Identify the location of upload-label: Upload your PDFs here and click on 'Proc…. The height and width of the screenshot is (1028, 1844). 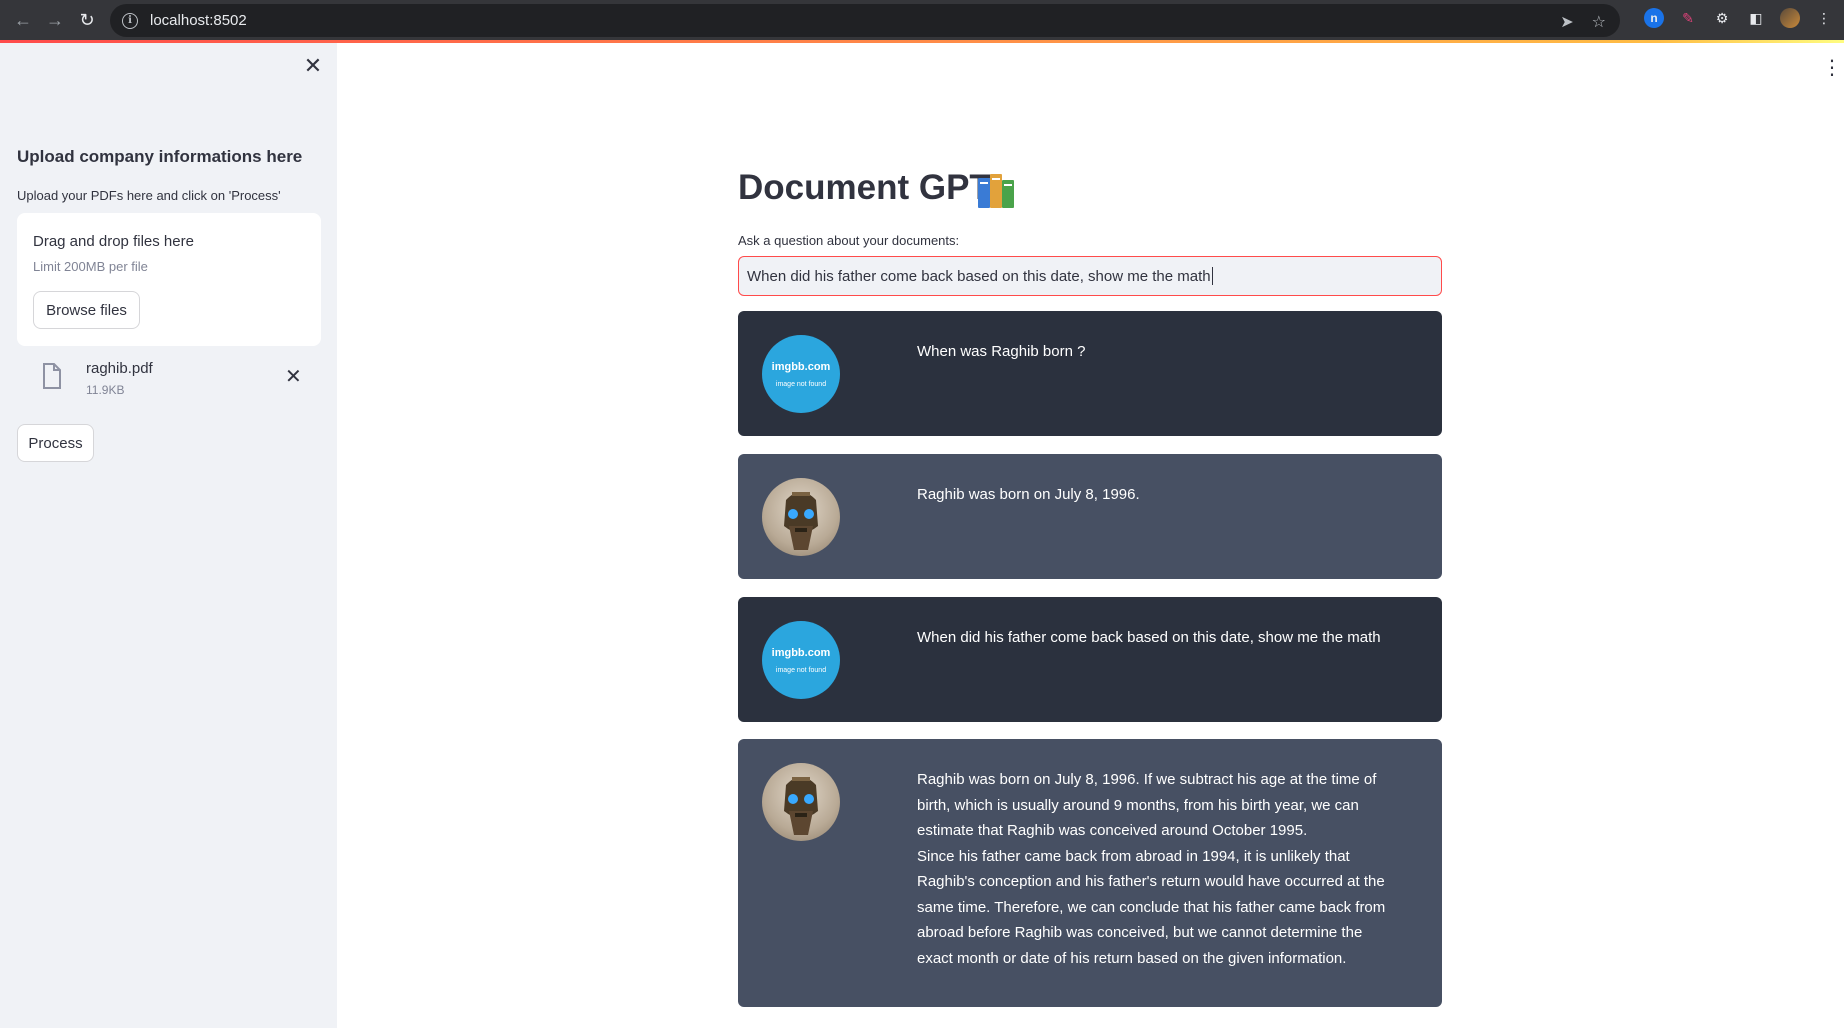
(149, 195).